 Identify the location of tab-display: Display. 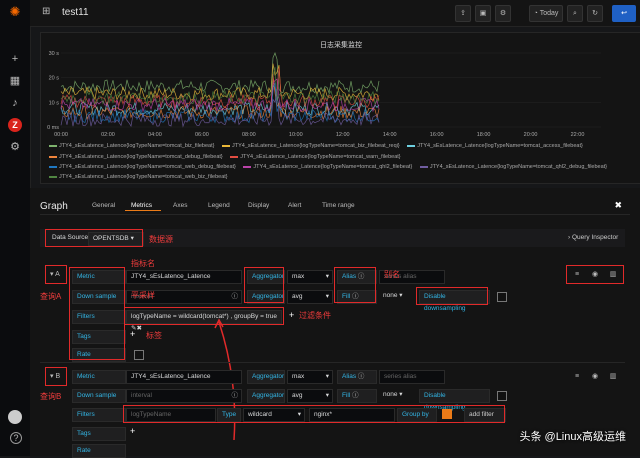
(258, 205).